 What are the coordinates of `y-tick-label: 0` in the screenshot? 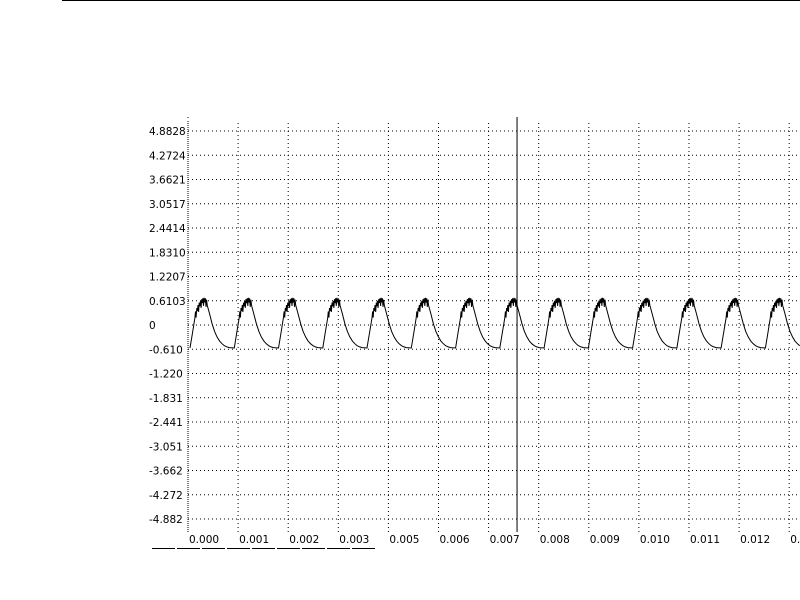 It's located at (152, 326).